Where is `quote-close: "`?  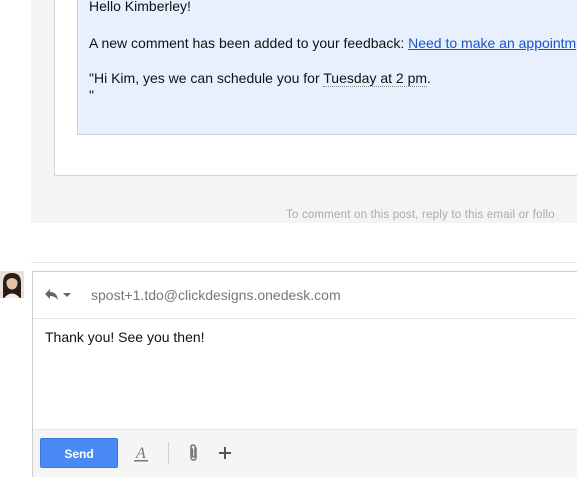 quote-close: " is located at coordinates (91, 95).